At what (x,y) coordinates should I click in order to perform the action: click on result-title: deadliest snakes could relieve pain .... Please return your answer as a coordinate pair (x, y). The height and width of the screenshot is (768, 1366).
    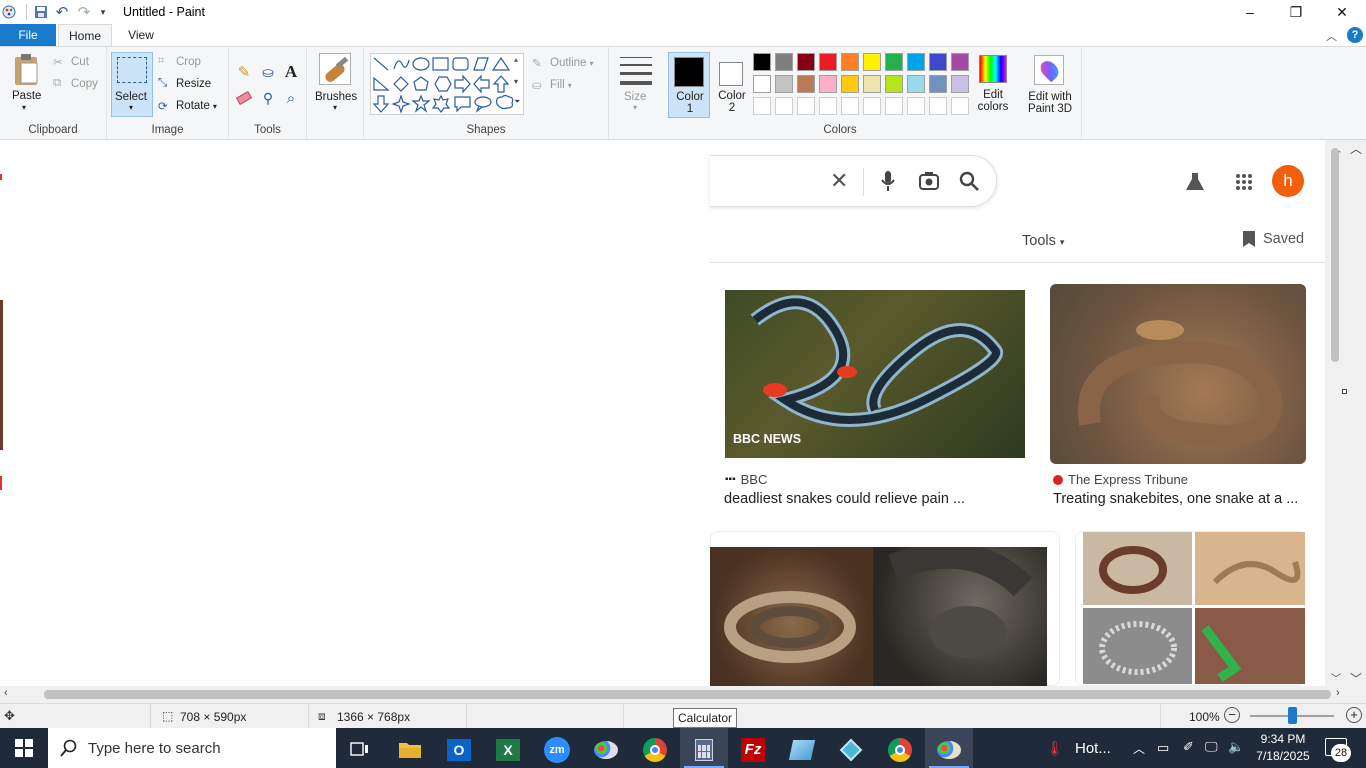
    Looking at the image, I should click on (844, 499).